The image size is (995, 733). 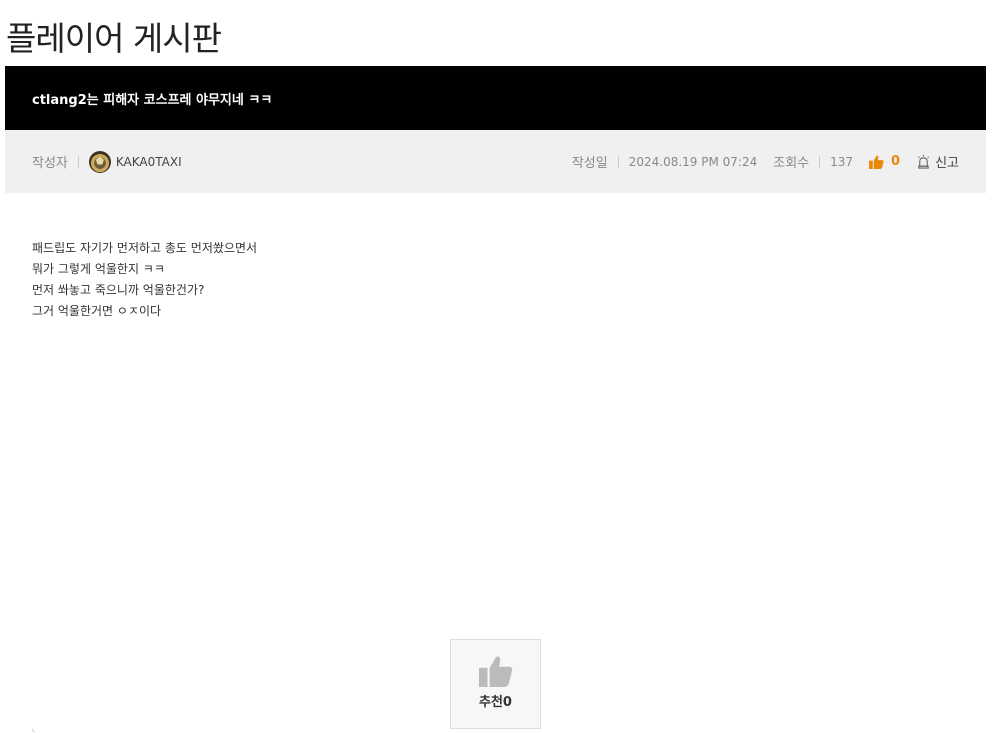 I want to click on views-label: 조회수, so click(x=791, y=163).